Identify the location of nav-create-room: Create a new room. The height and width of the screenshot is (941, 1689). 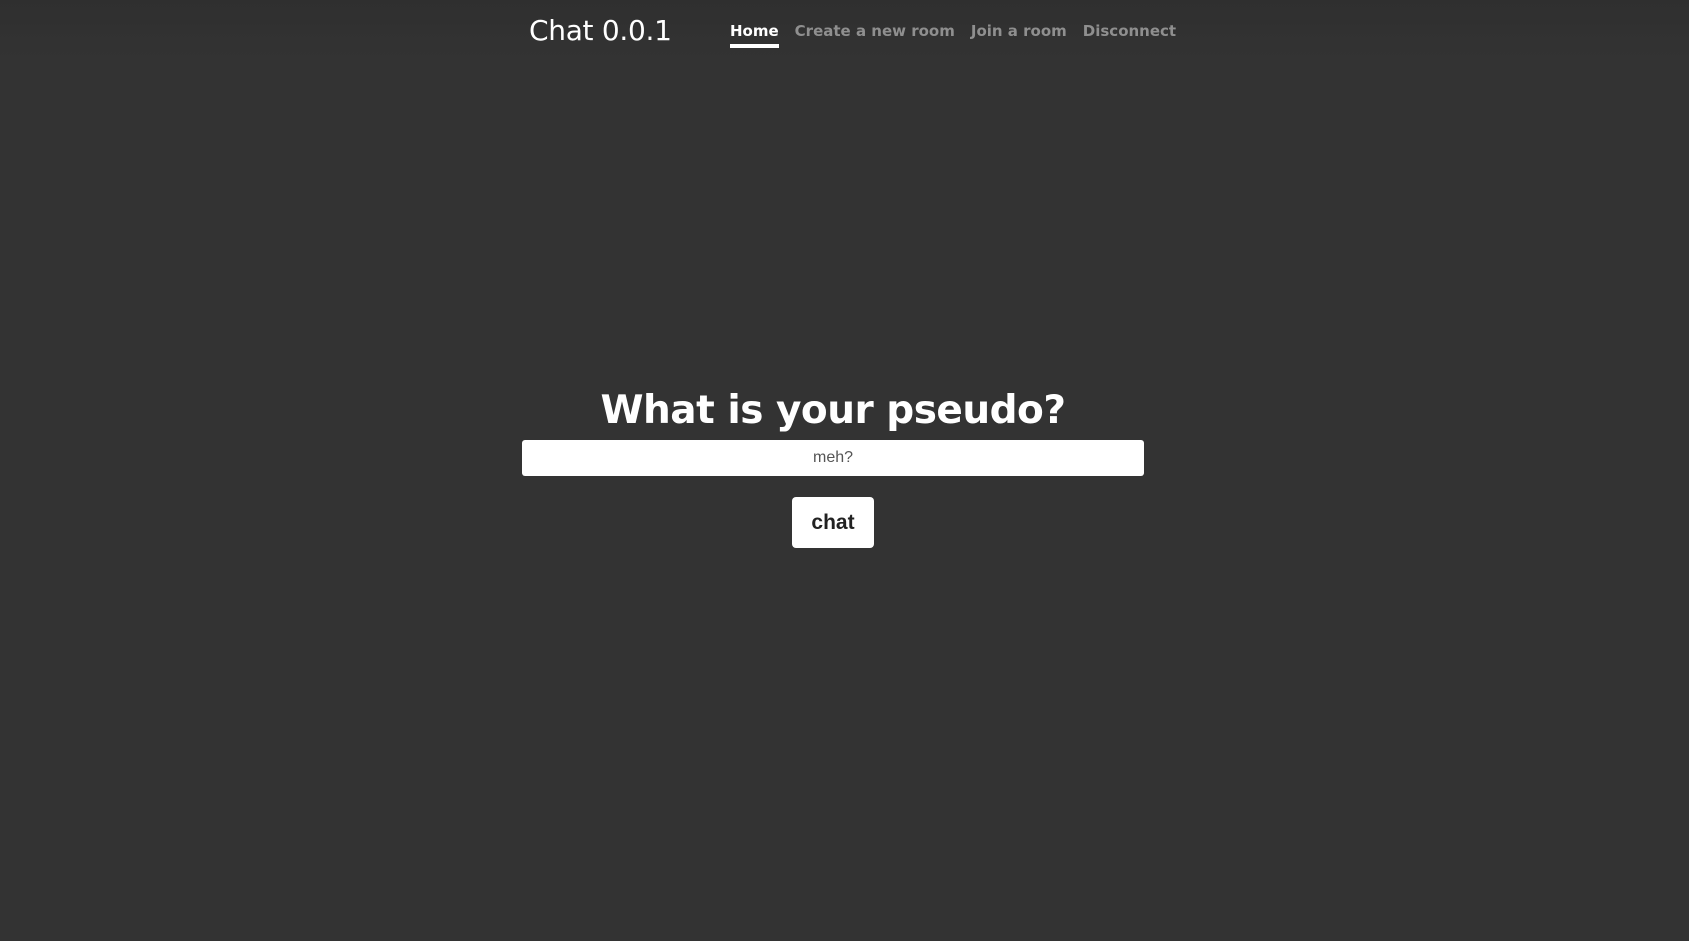
(875, 35).